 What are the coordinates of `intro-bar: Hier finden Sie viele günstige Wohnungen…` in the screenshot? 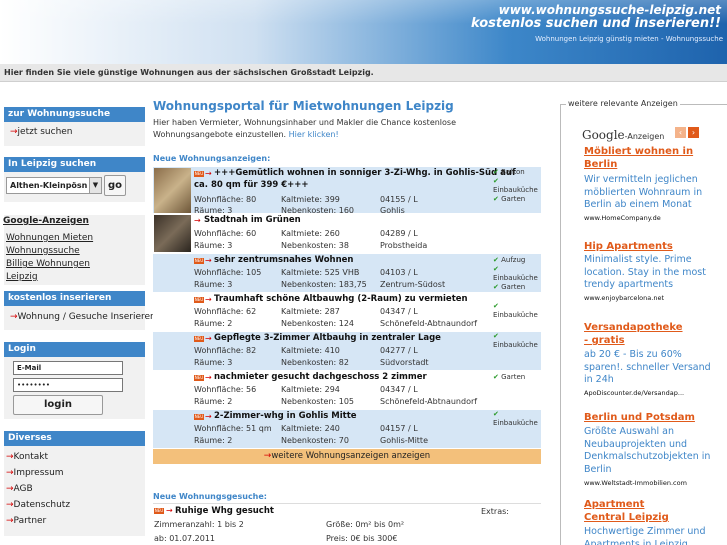 It's located at (363, 73).